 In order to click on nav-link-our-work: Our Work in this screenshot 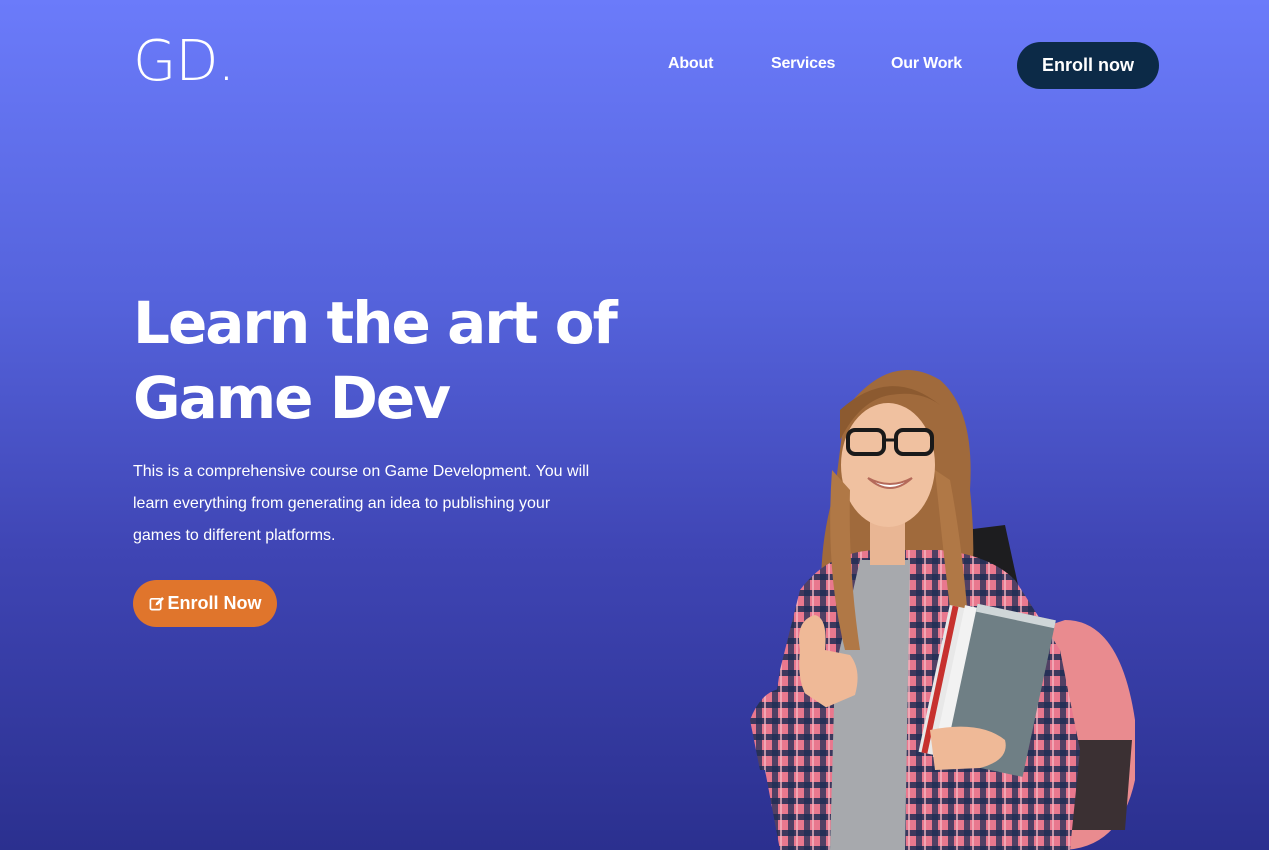, I will do `click(926, 64)`.